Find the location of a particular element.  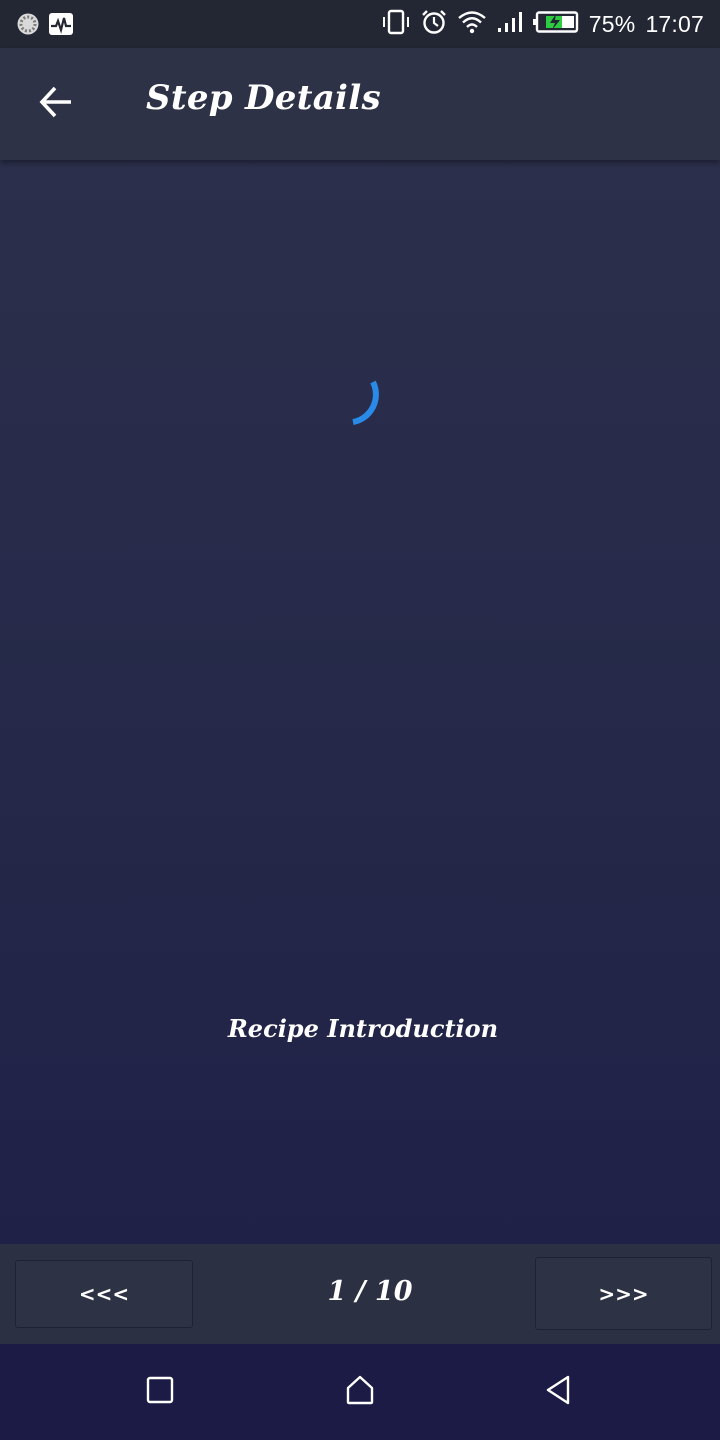

previous-step-button: <<< is located at coordinates (104, 1294).